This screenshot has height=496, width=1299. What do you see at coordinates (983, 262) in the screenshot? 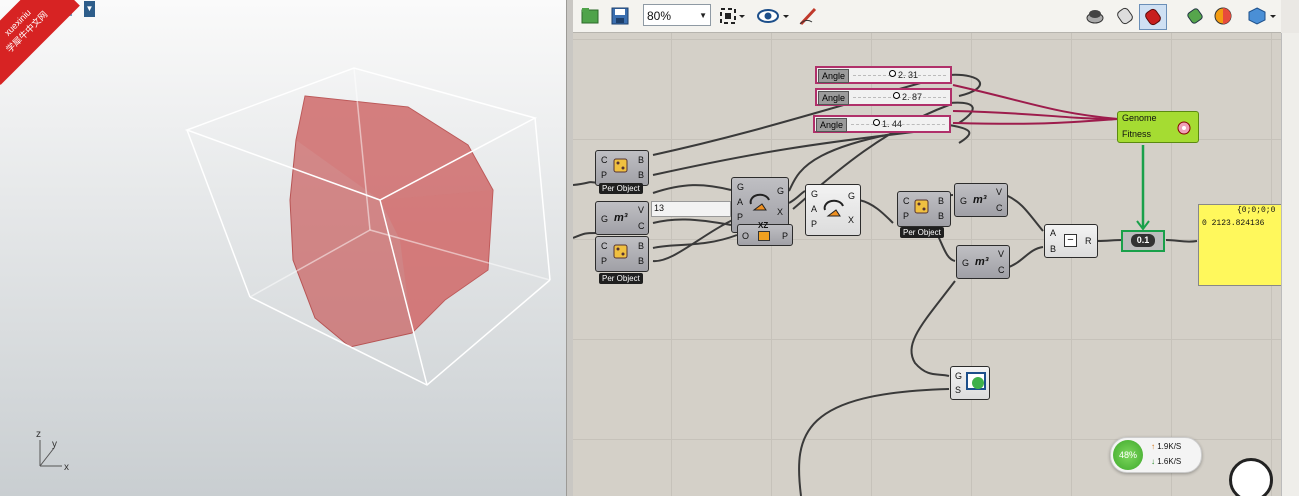
I see `volume-component-3: G V C m³` at bounding box center [983, 262].